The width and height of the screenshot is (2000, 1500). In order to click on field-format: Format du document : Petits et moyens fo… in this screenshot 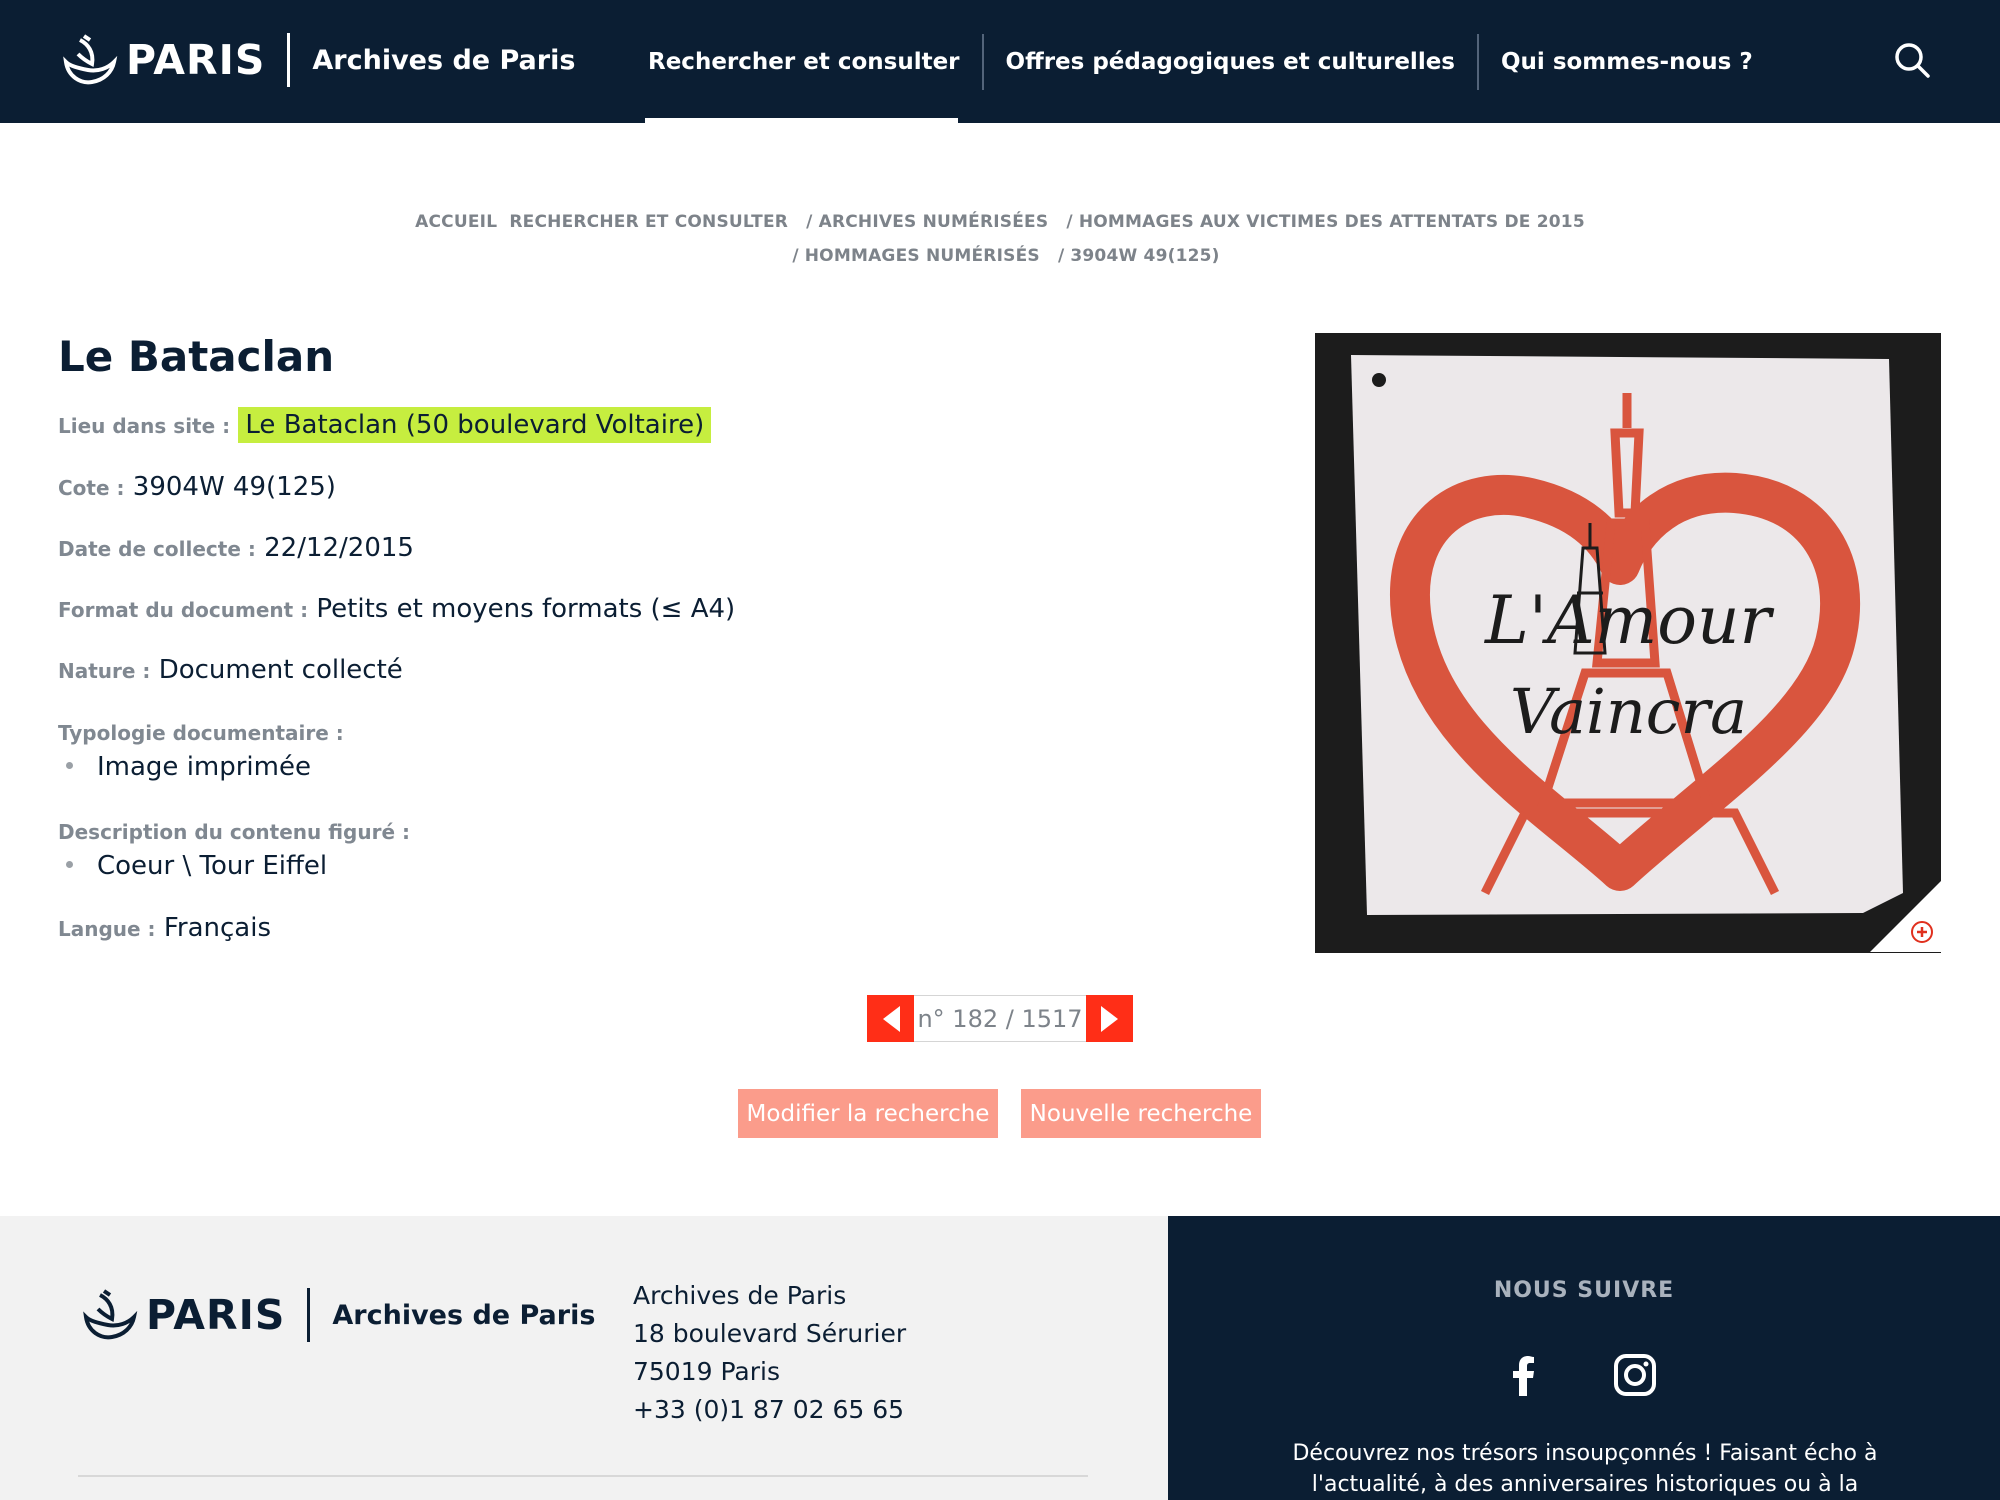, I will do `click(396, 609)`.